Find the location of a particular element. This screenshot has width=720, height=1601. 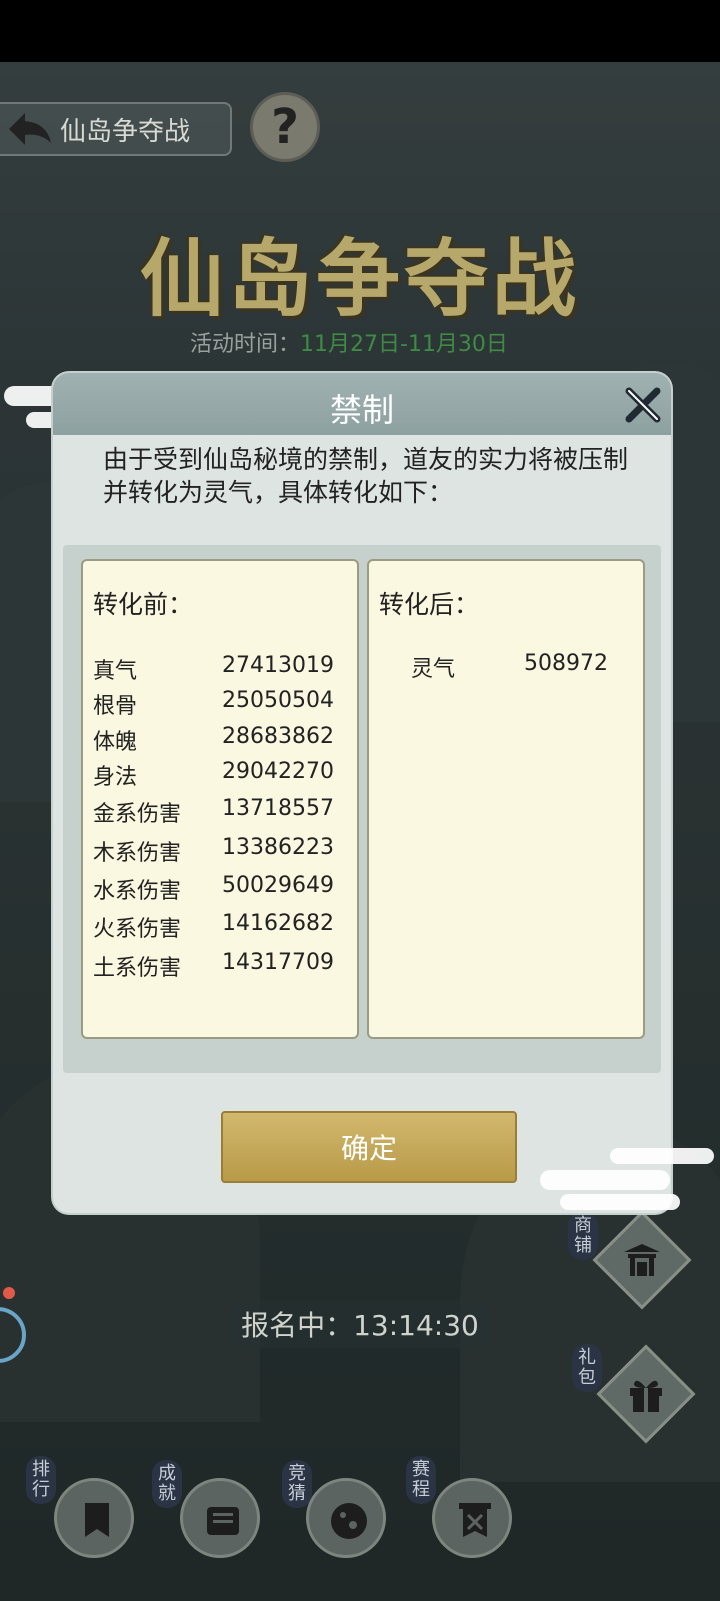

gift-button is located at coordinates (646, 1394).